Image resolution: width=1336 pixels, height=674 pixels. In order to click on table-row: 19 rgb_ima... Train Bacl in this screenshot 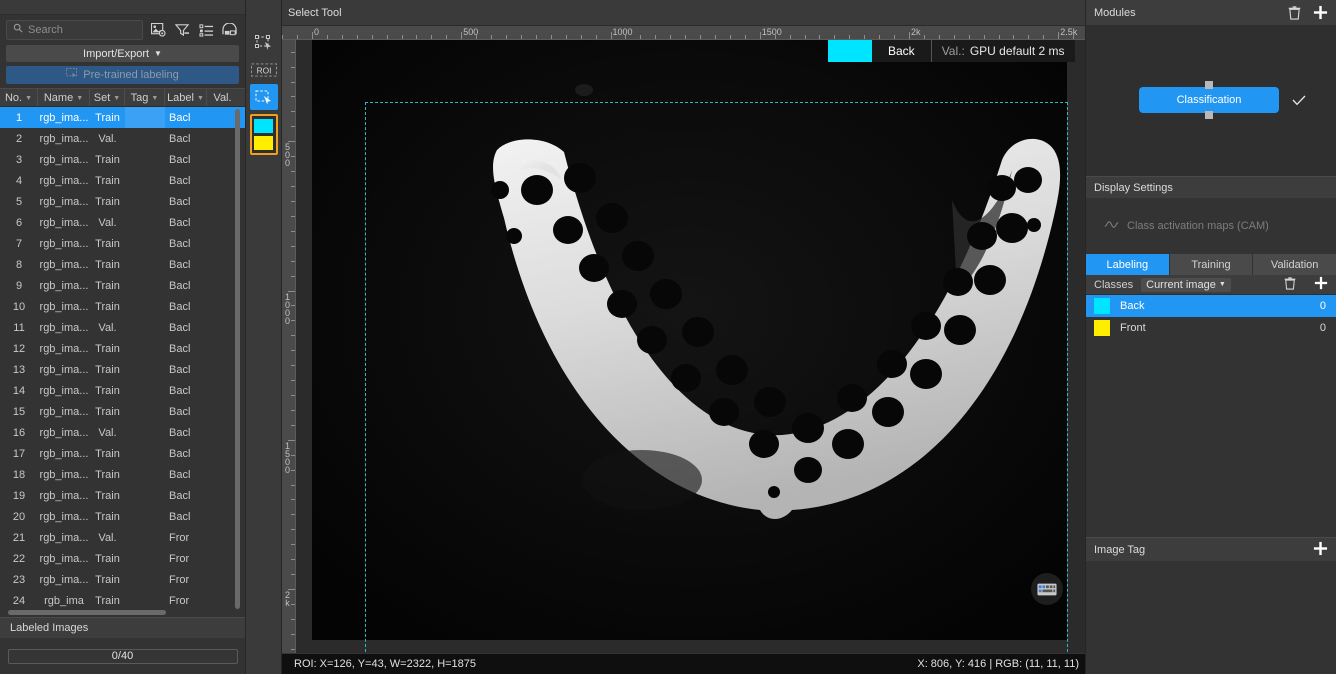, I will do `click(122, 495)`.